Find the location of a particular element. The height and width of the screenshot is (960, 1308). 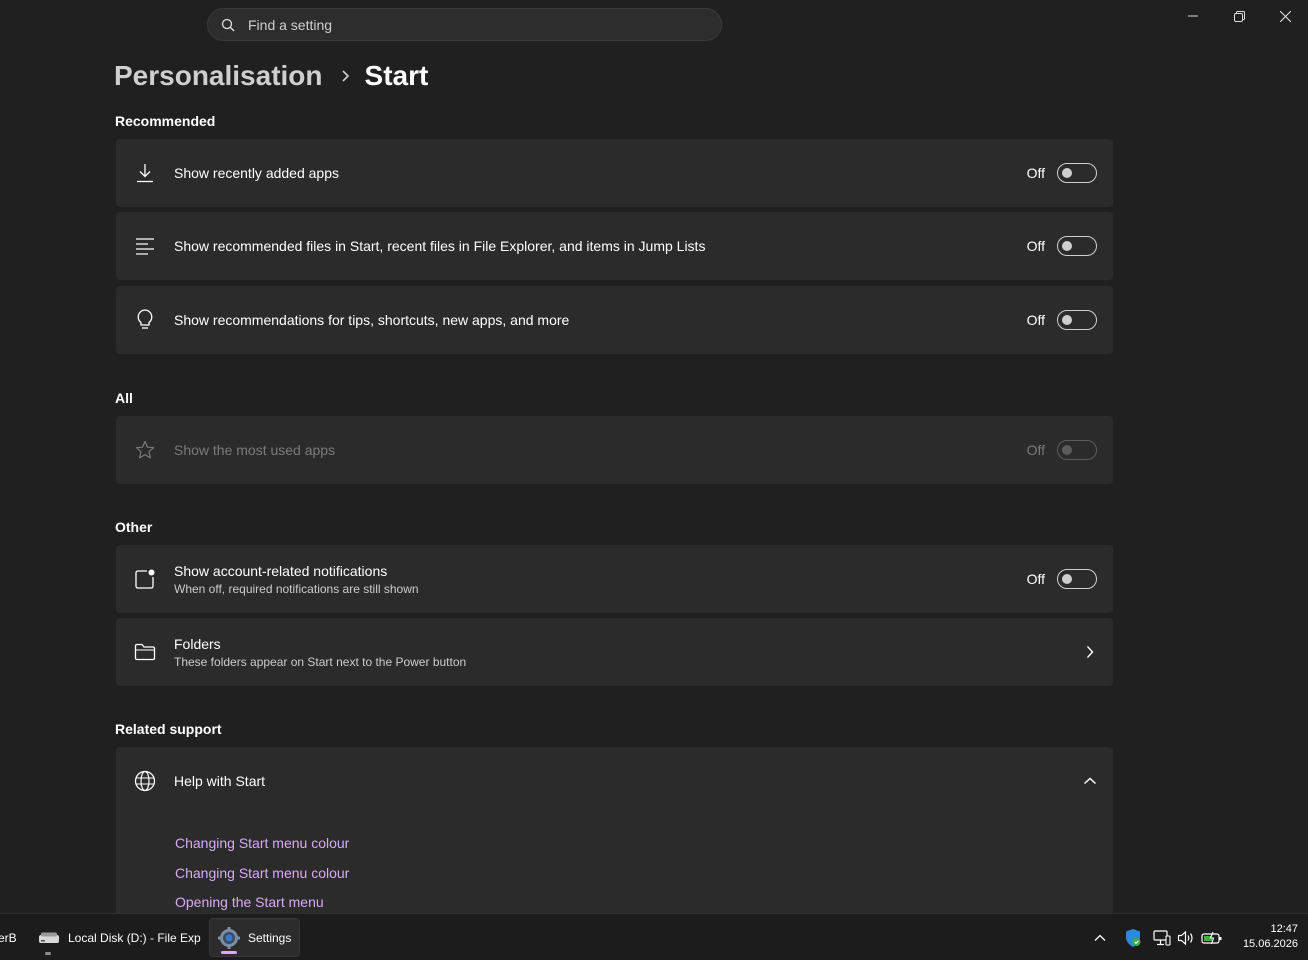

taskbar-item-partial: erB is located at coordinates (9, 937).